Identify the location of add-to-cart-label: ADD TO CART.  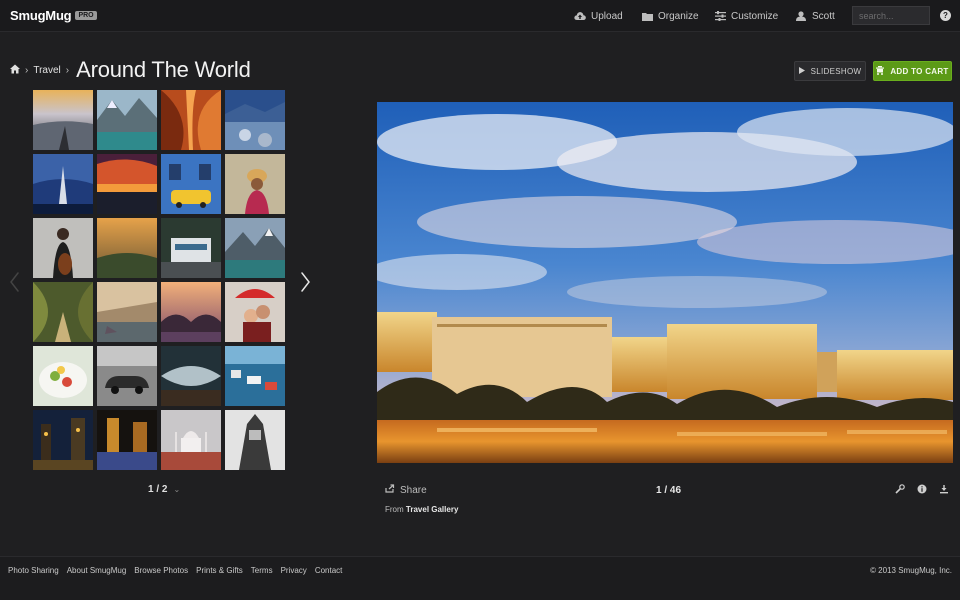
(919, 71).